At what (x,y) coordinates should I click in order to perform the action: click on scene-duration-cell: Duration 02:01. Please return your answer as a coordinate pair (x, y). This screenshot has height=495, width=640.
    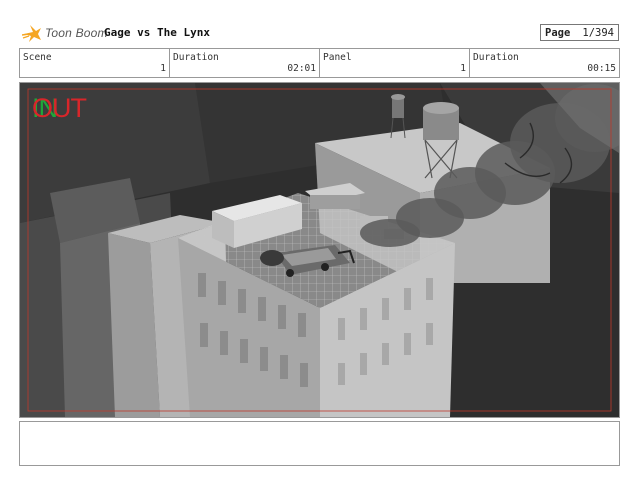
    Looking at the image, I should click on (245, 63).